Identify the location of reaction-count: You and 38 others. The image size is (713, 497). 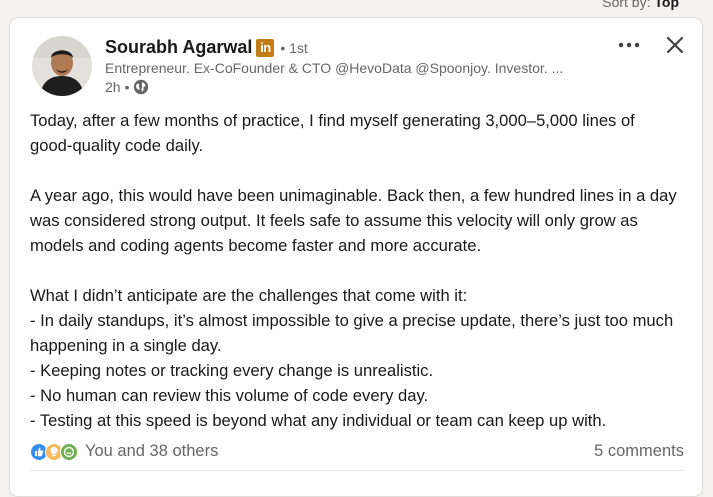
(151, 451).